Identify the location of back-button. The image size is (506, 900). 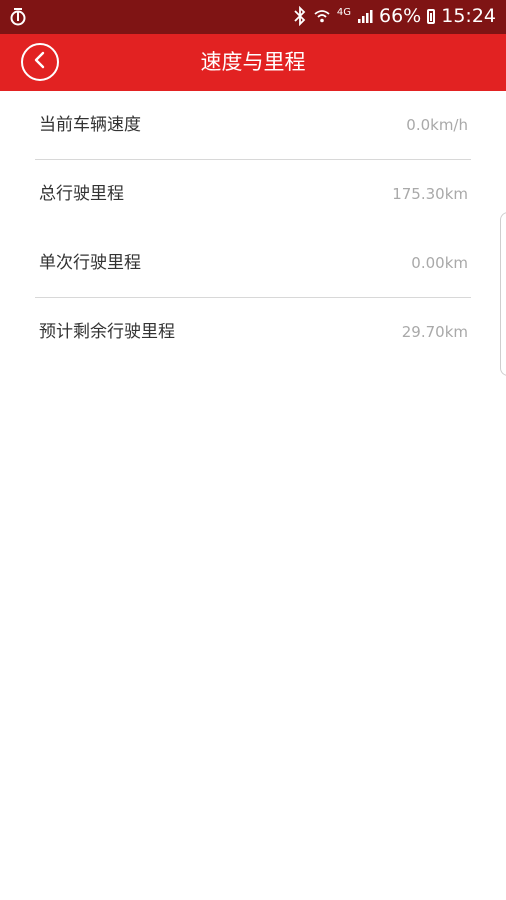
(40, 62).